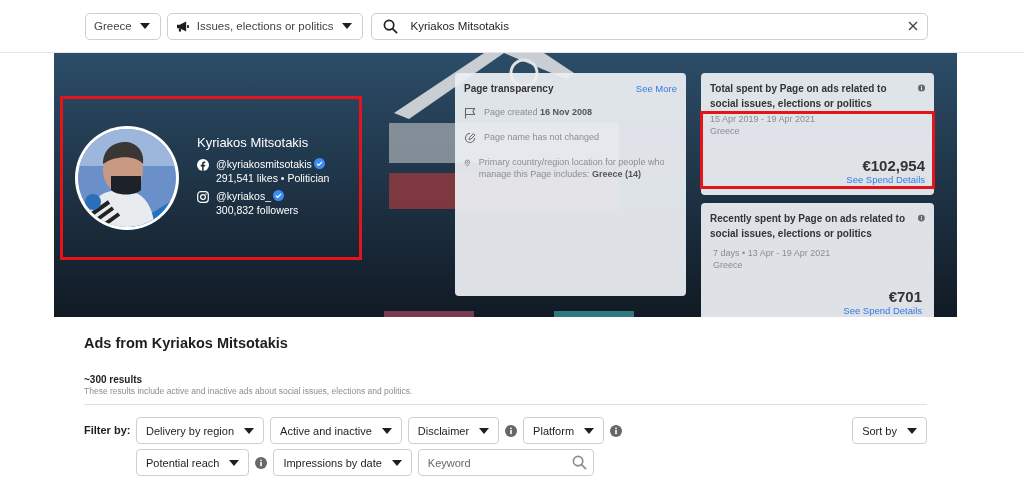  I want to click on filter-dropdown: Active and inactive, so click(336, 430).